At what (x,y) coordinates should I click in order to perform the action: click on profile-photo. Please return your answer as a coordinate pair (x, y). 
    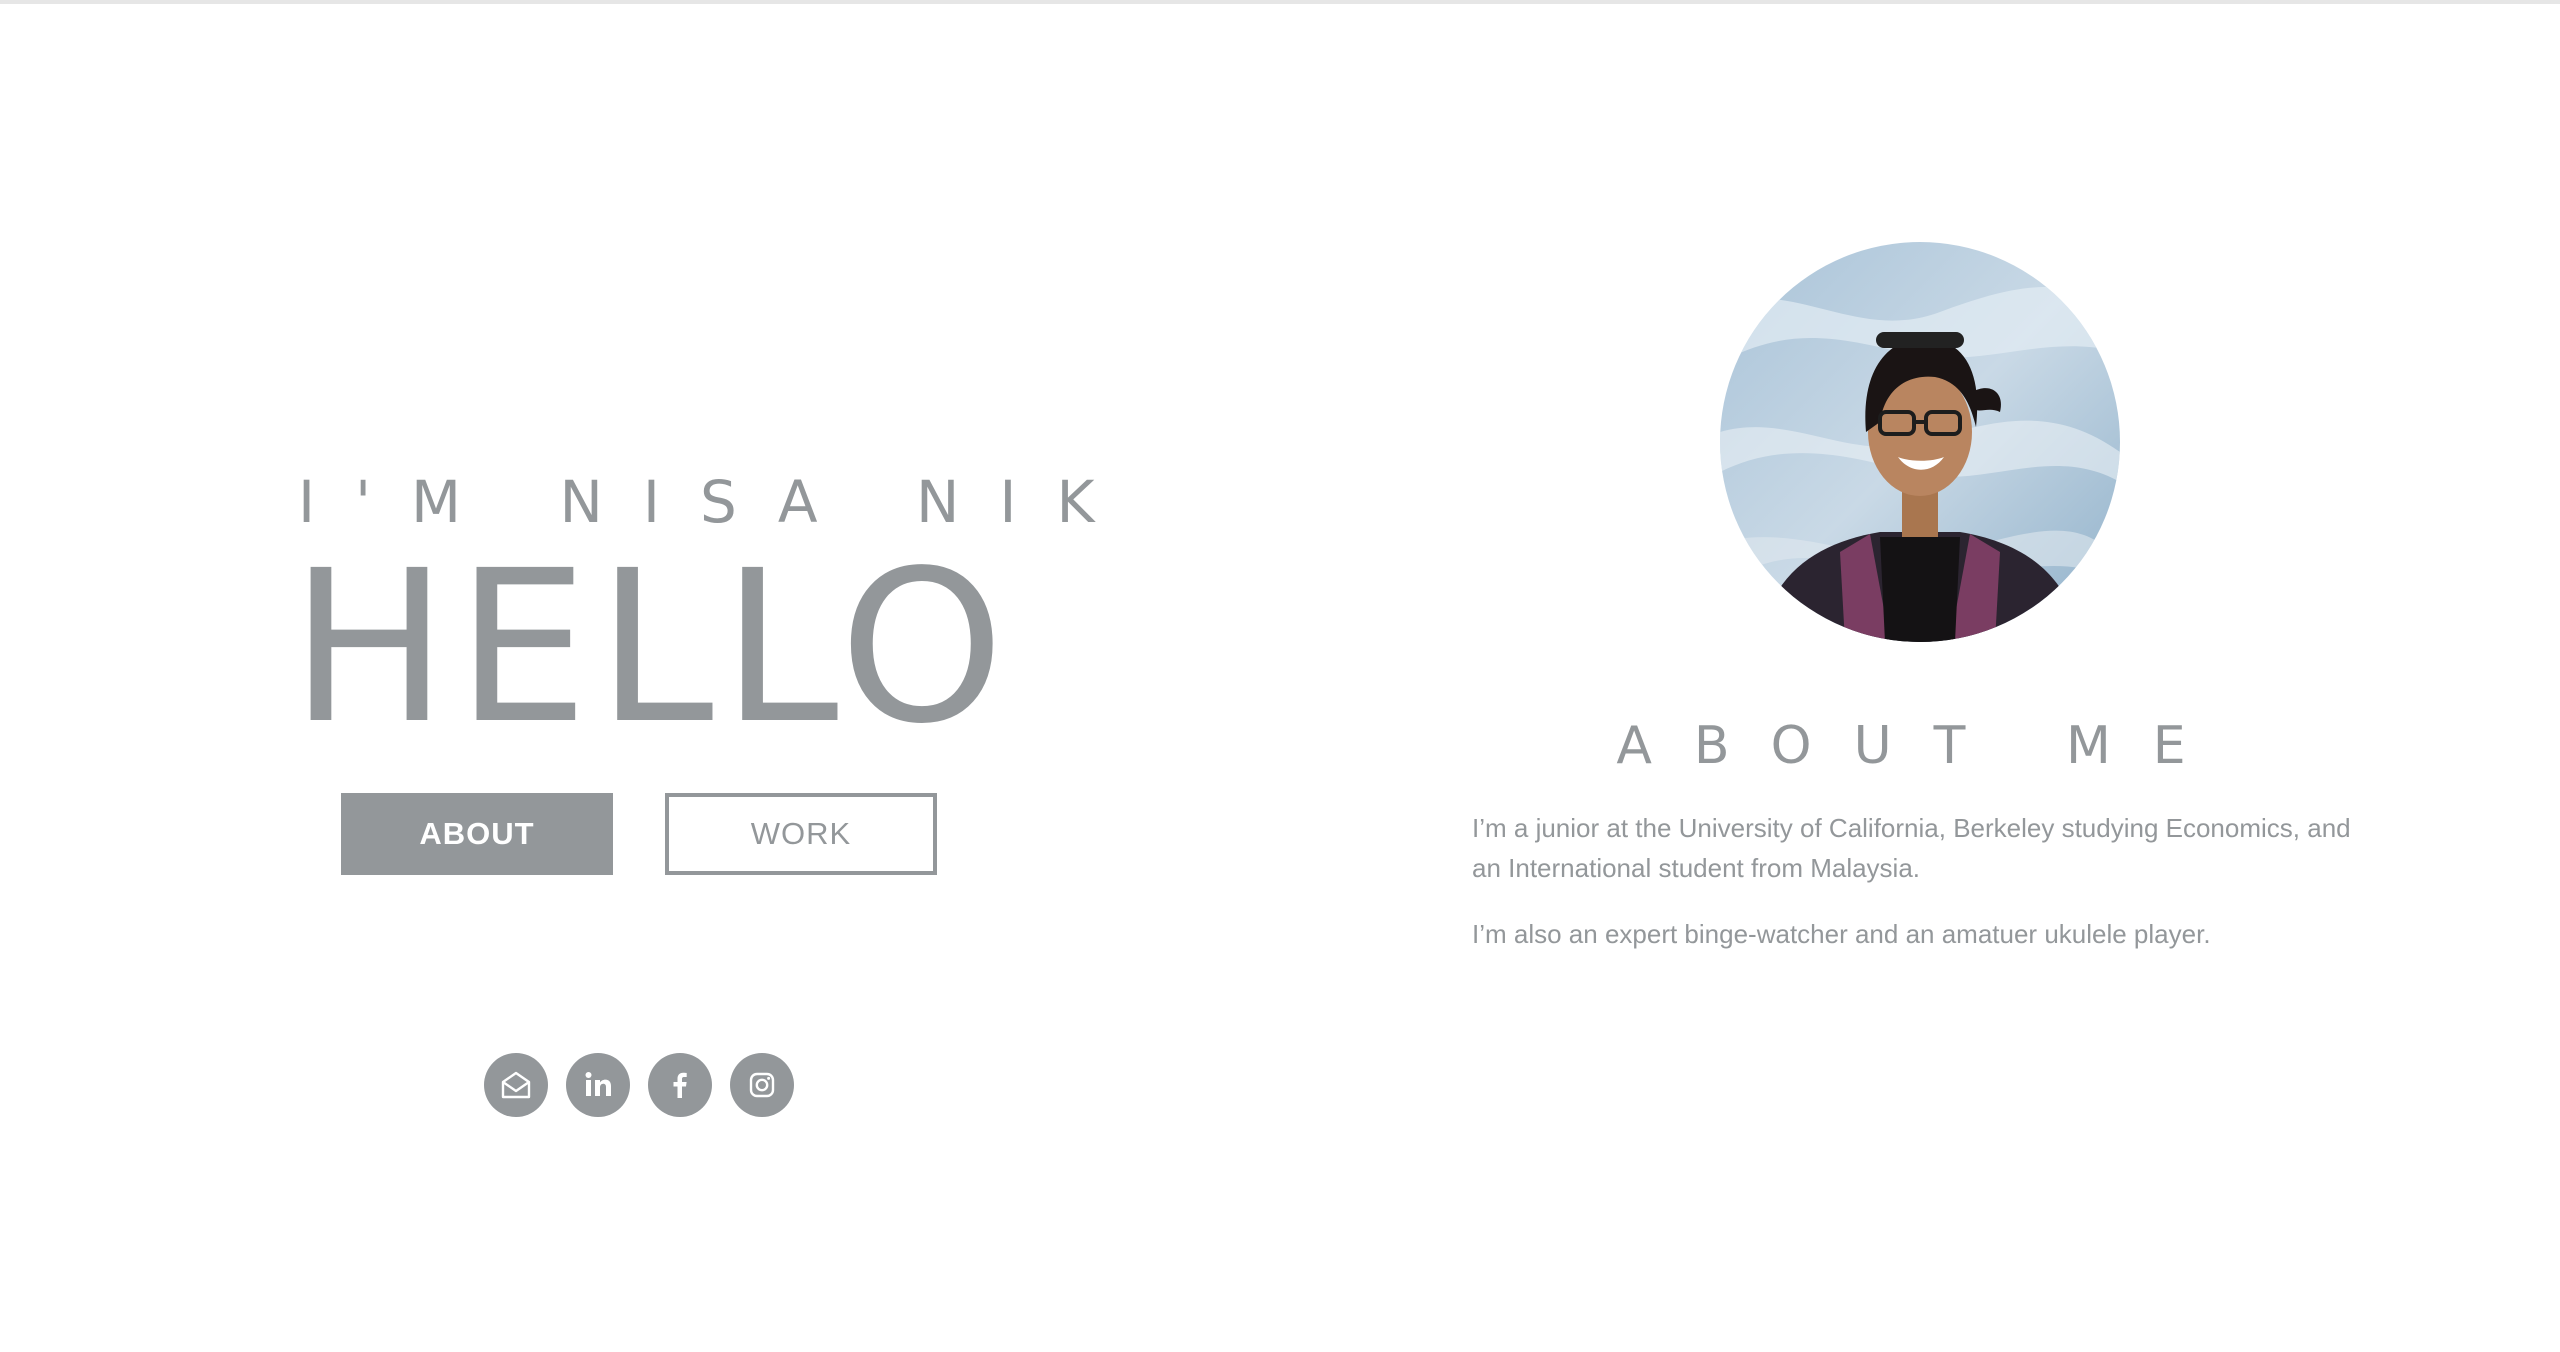
    Looking at the image, I should click on (1920, 442).